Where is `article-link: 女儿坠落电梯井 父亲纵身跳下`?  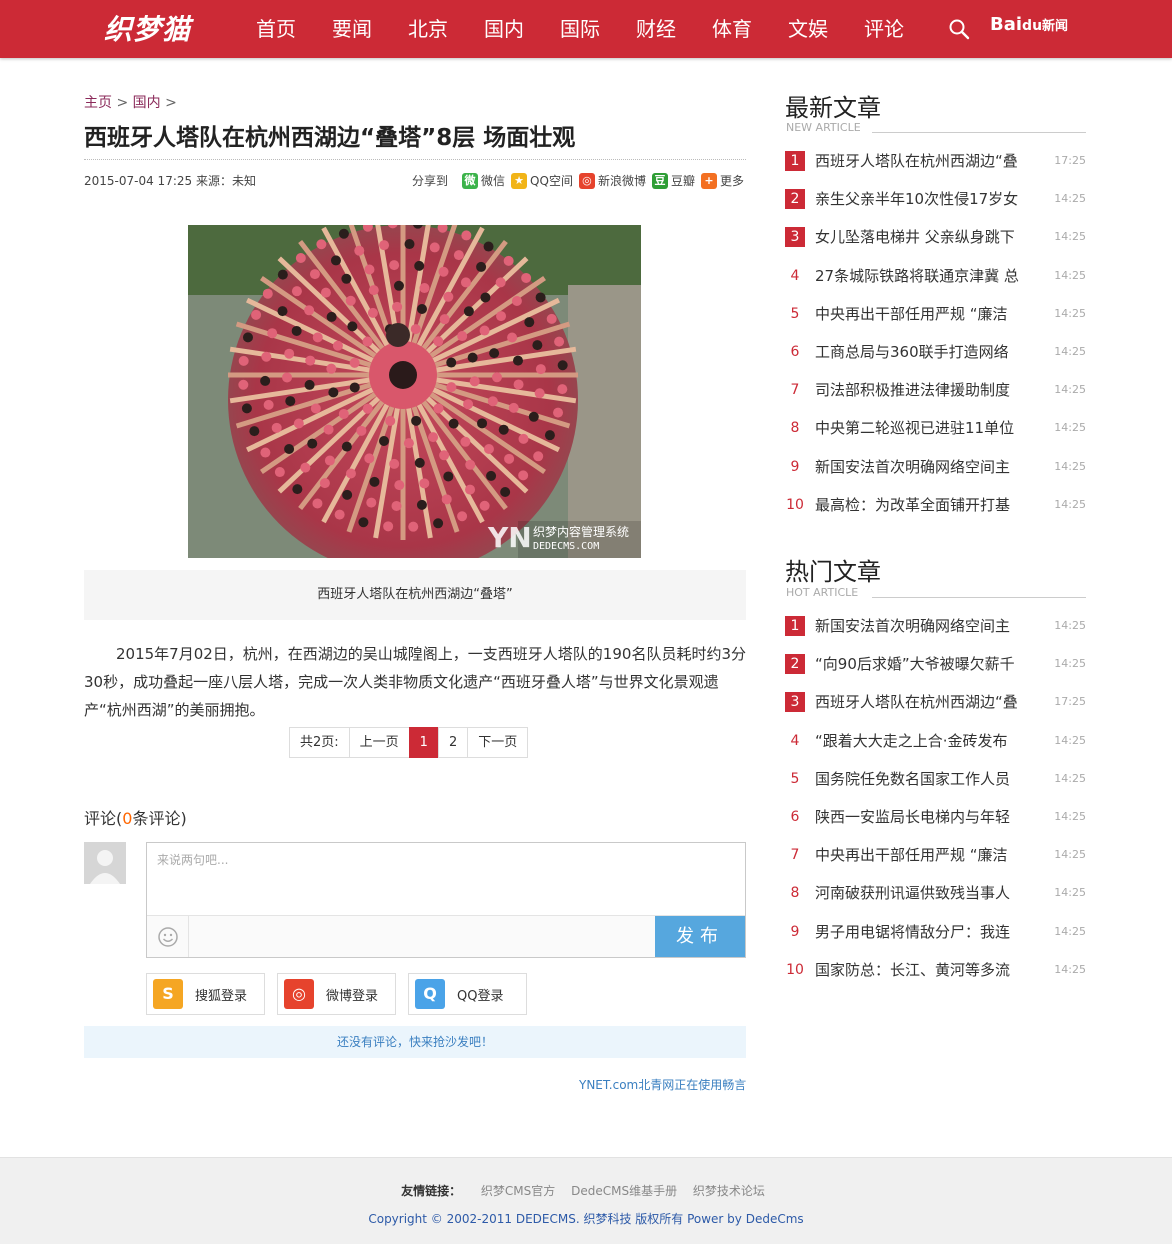
article-link: 女儿坠落电梯井 父亲纵身跳下 is located at coordinates (925, 237).